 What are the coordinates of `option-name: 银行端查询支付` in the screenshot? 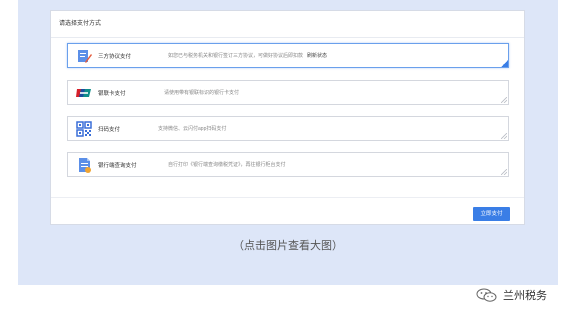 It's located at (117, 166).